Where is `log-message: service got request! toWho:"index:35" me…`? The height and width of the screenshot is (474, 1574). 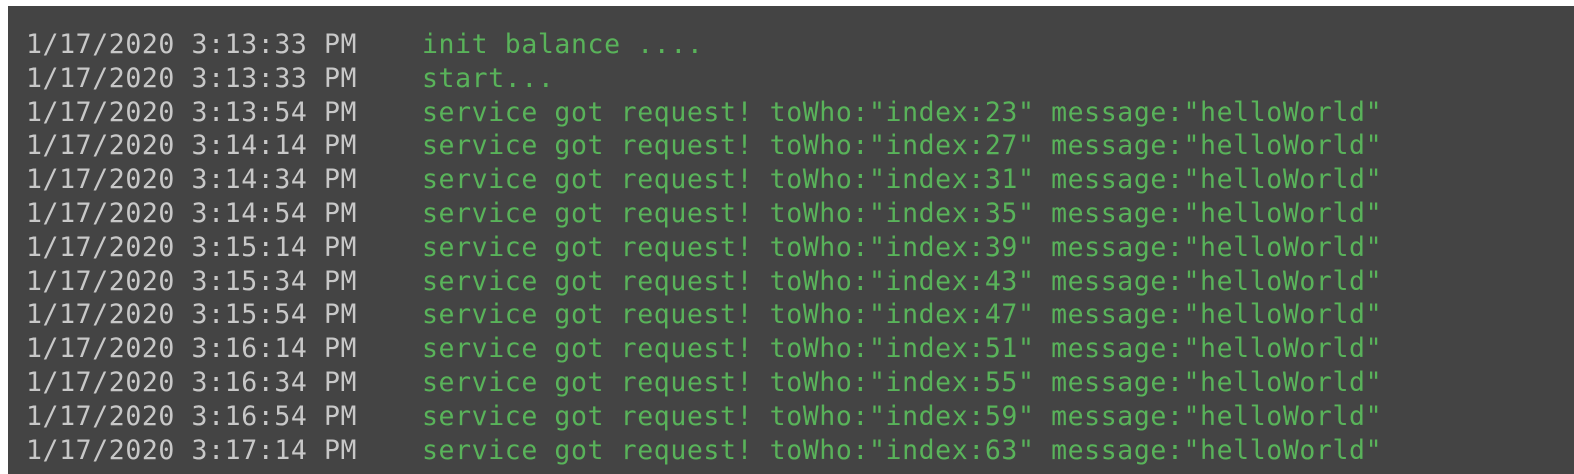 log-message: service got request! toWho:"index:35" me… is located at coordinates (902, 213).